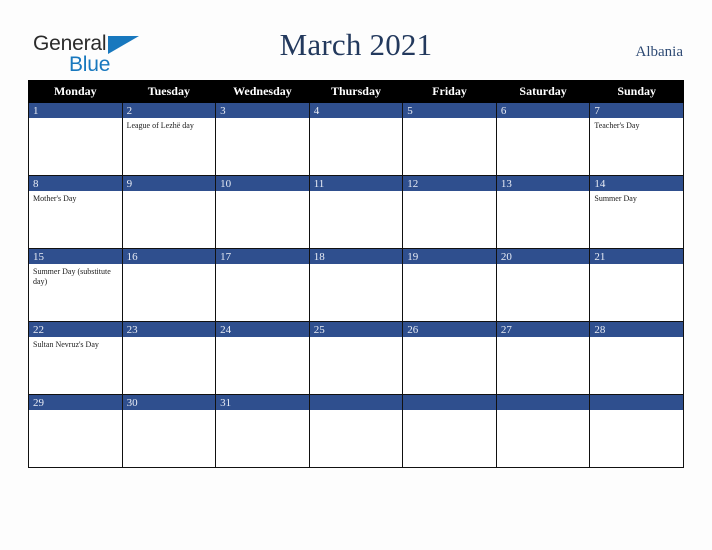 The width and height of the screenshot is (712, 550). What do you see at coordinates (636, 358) in the screenshot?
I see `calendar-day-cell-28: 28` at bounding box center [636, 358].